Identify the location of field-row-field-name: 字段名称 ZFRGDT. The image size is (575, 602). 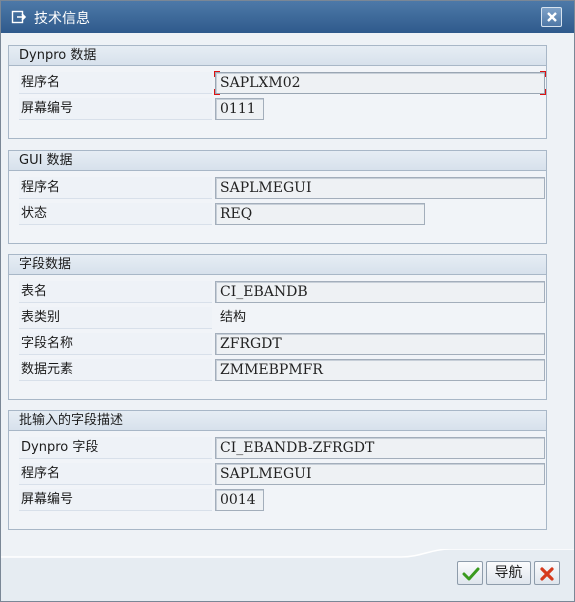
(282, 344).